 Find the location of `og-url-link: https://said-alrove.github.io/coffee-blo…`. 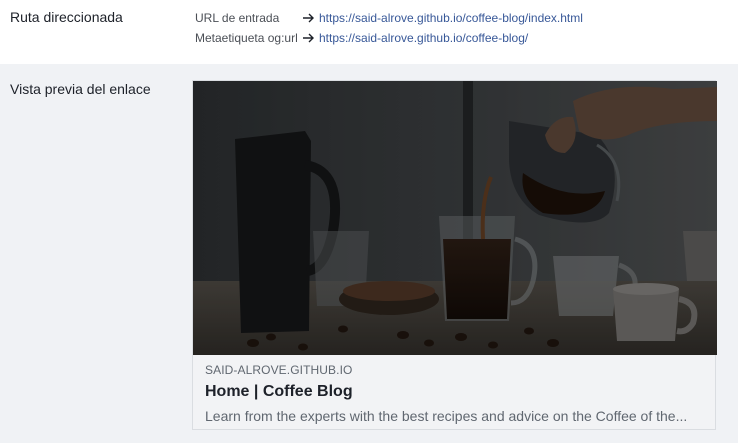

og-url-link: https://said-alrove.github.io/coffee-blo… is located at coordinates (423, 38).